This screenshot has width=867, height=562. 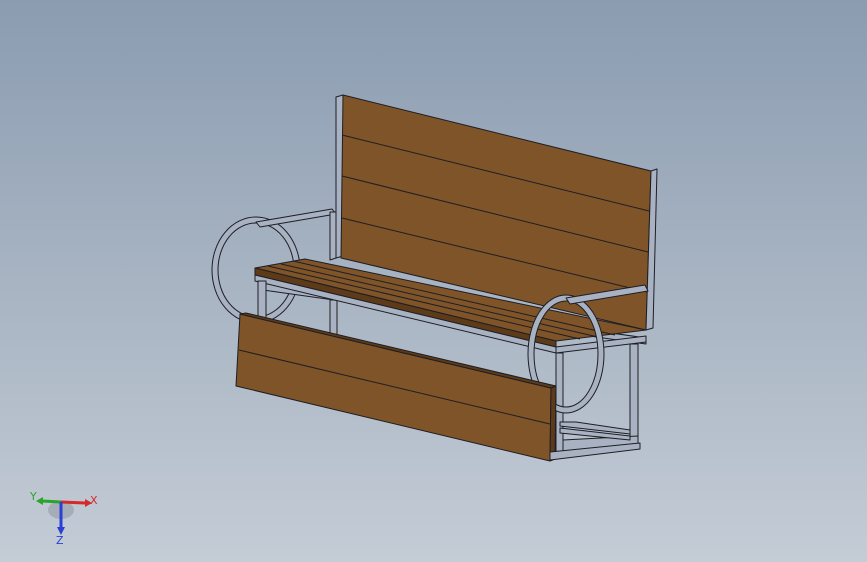 What do you see at coordinates (33, 496) in the screenshot?
I see `y-axis-label: Y` at bounding box center [33, 496].